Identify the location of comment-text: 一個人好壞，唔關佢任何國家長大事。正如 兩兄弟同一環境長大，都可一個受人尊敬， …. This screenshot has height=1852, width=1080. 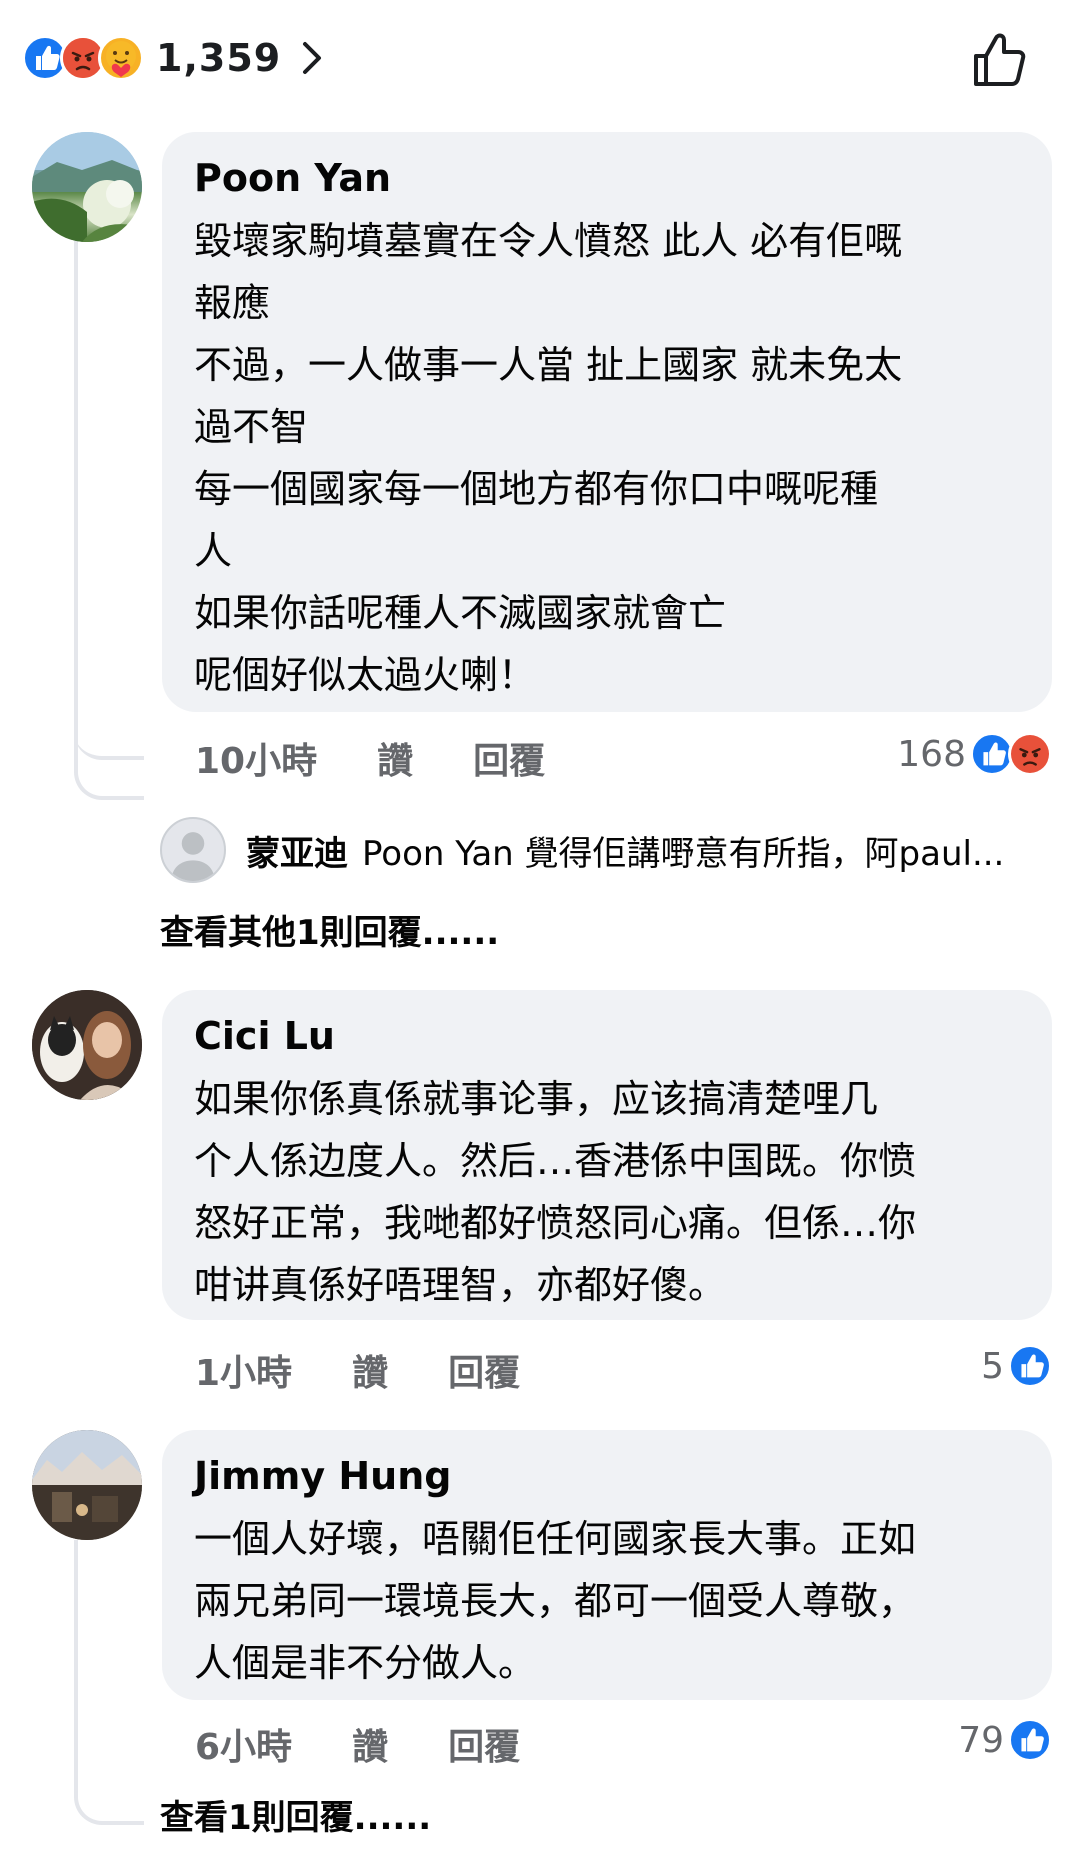
(555, 1601).